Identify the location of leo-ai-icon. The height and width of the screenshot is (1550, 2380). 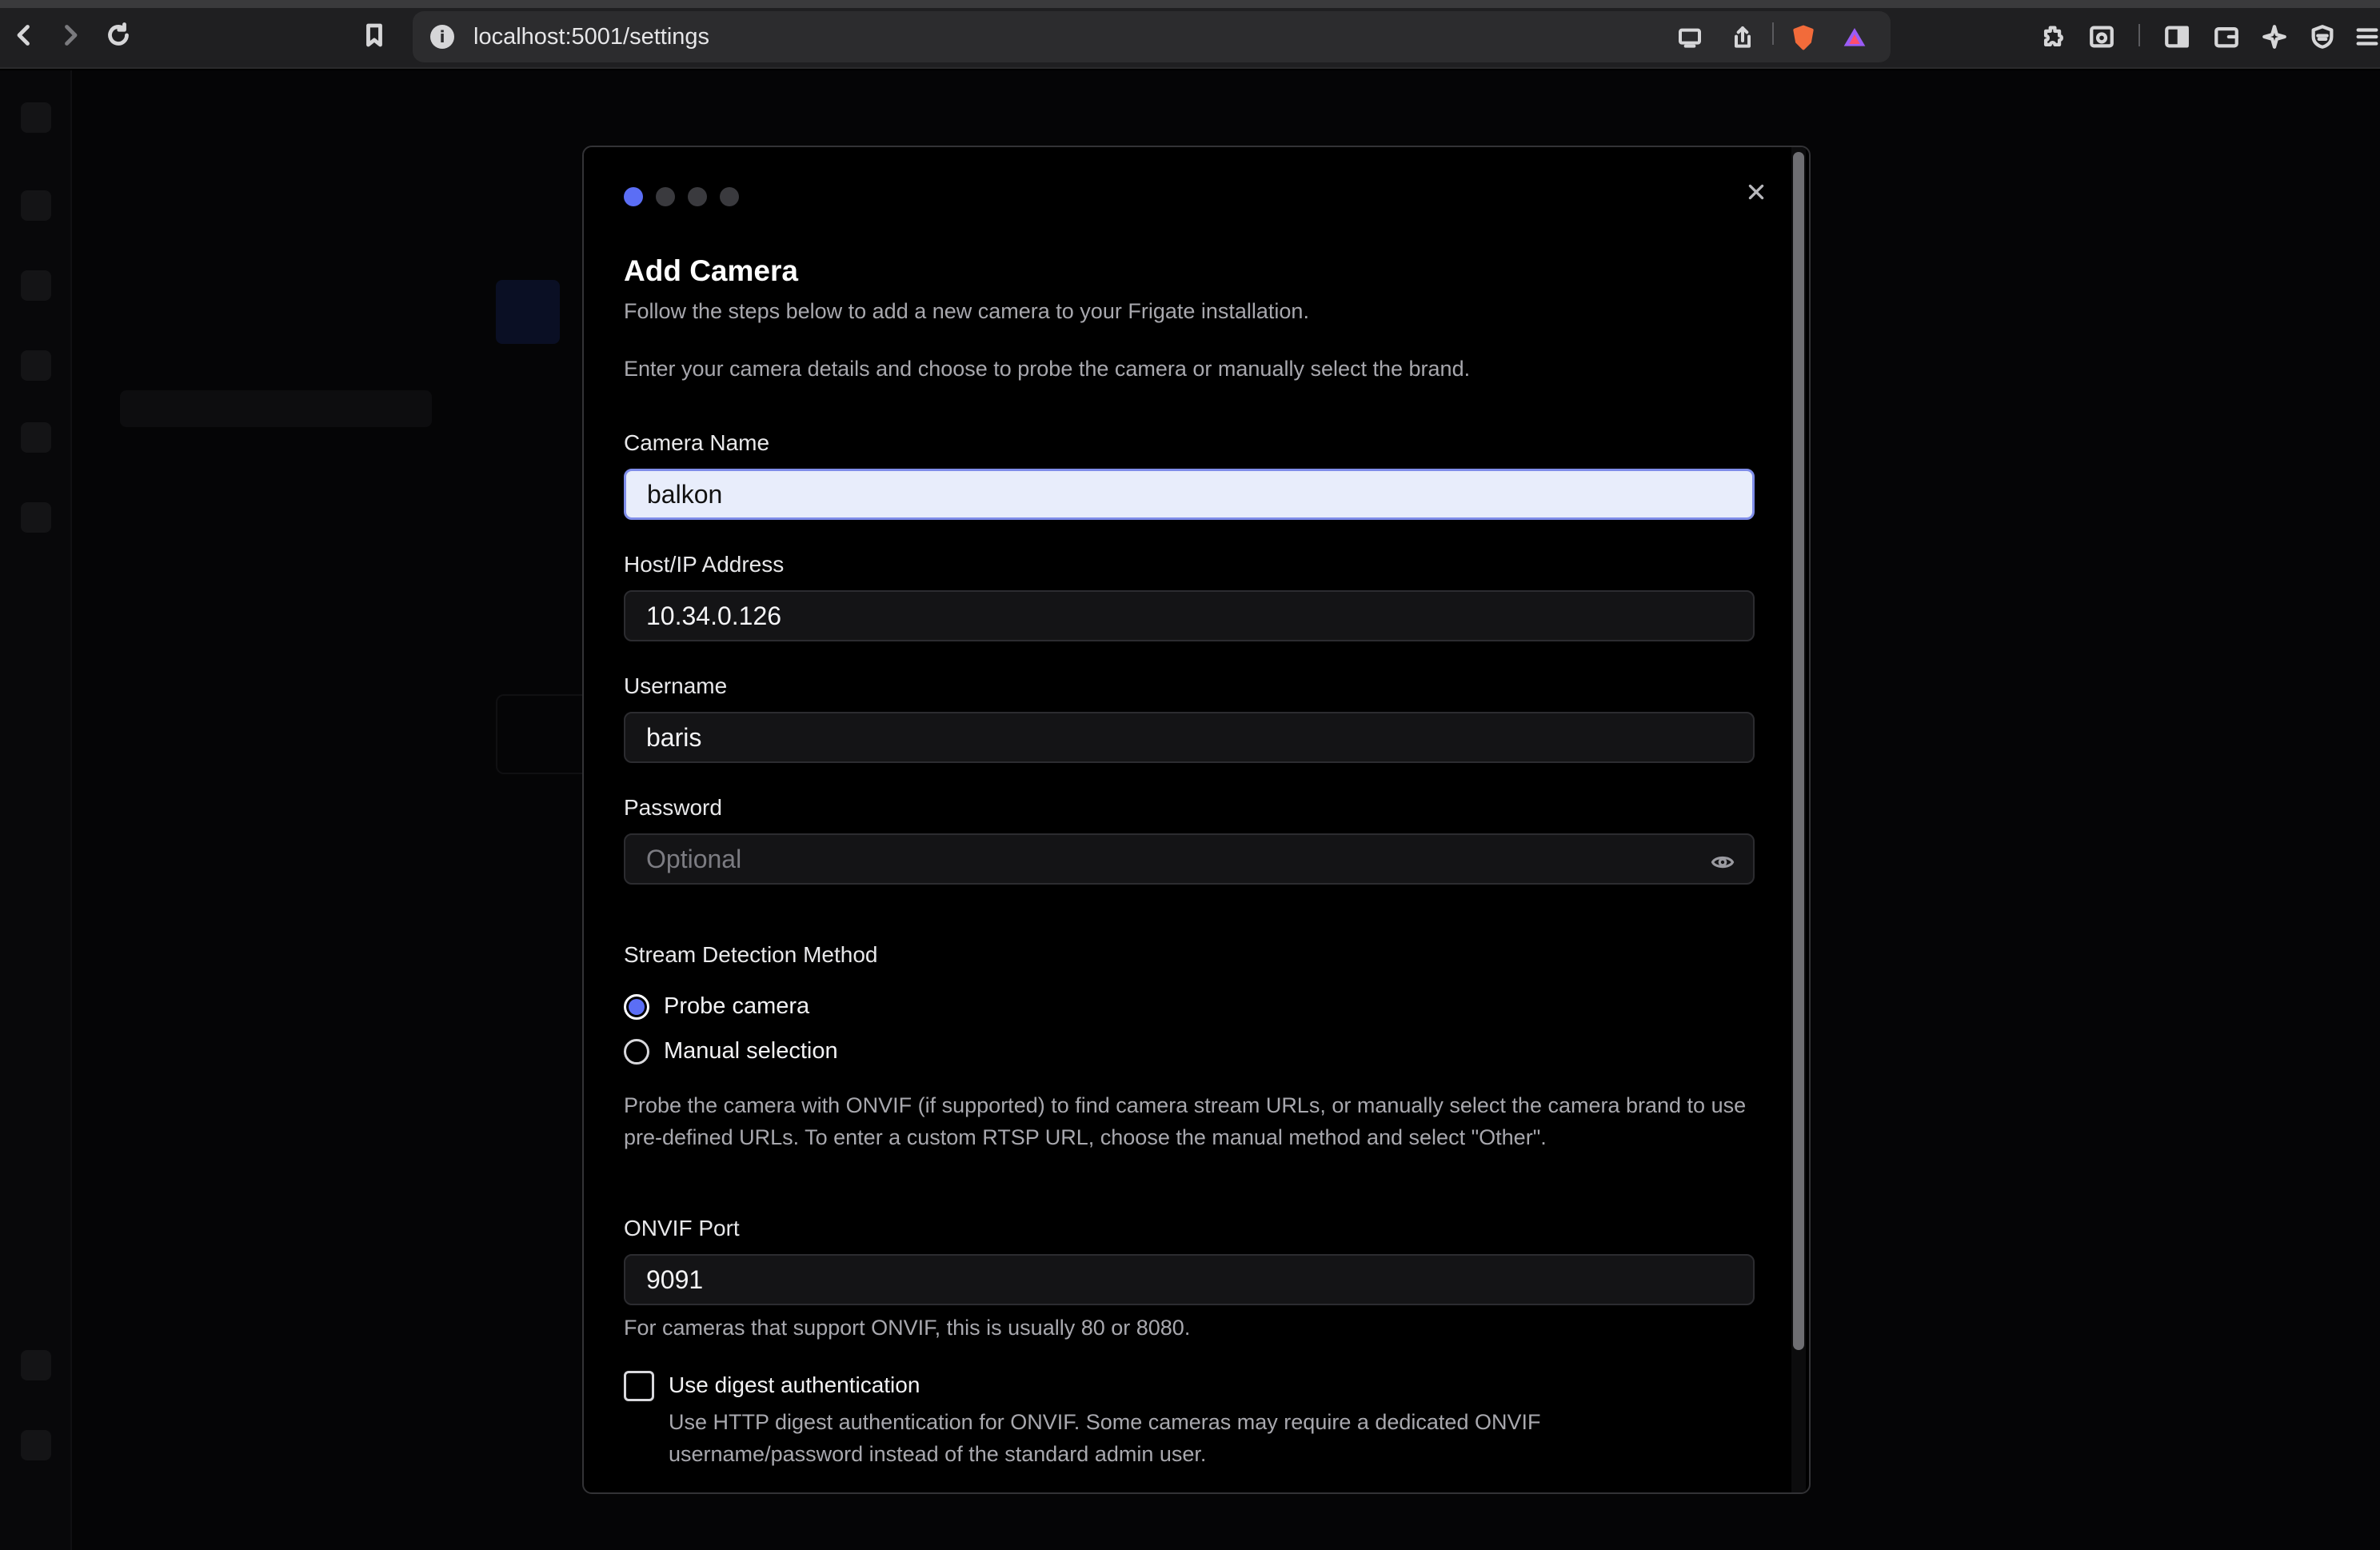
(2274, 37).